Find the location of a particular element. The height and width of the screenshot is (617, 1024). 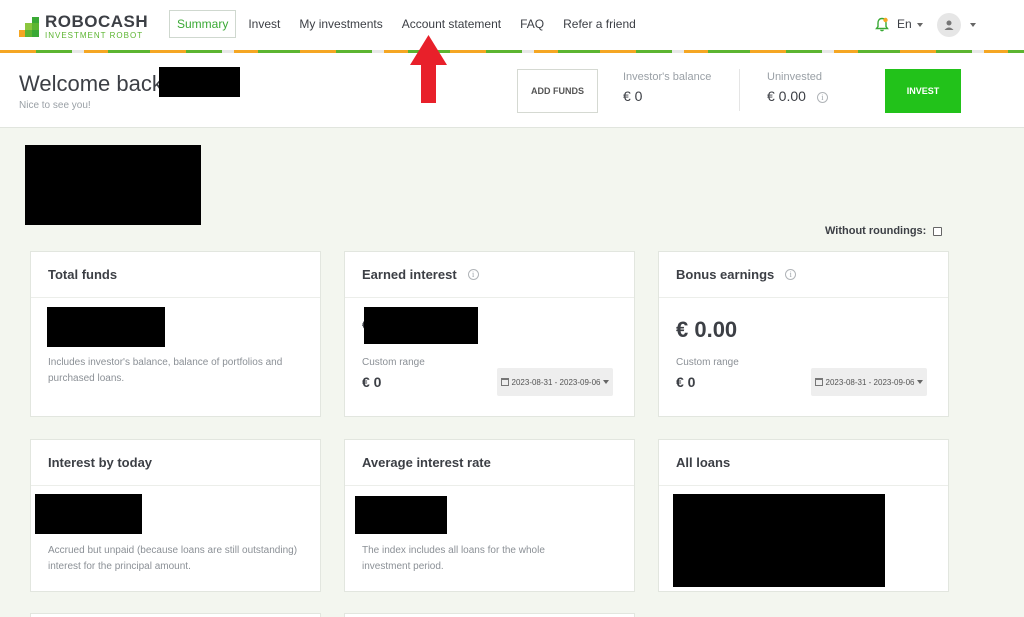

bell-icon is located at coordinates (882, 24).